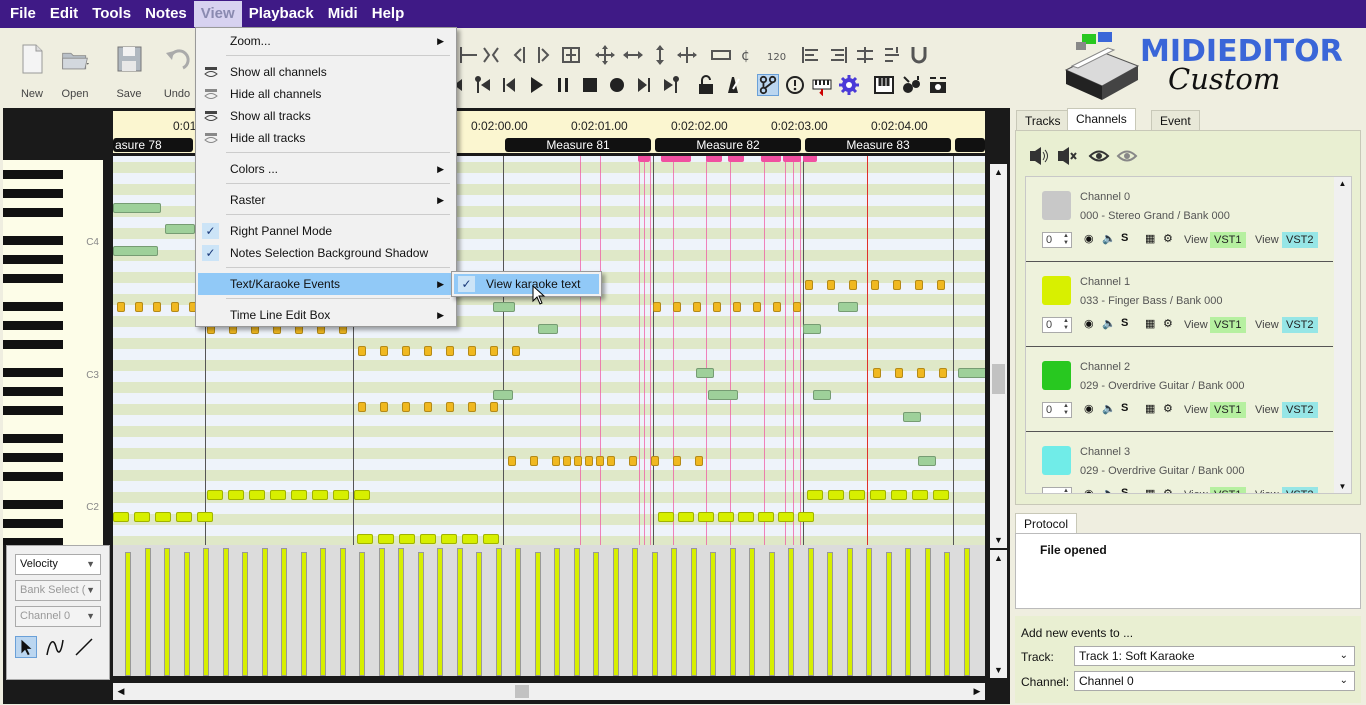 The width and height of the screenshot is (1366, 705). Describe the element at coordinates (938, 85) in the screenshot. I see `drum-kit-icon` at that location.